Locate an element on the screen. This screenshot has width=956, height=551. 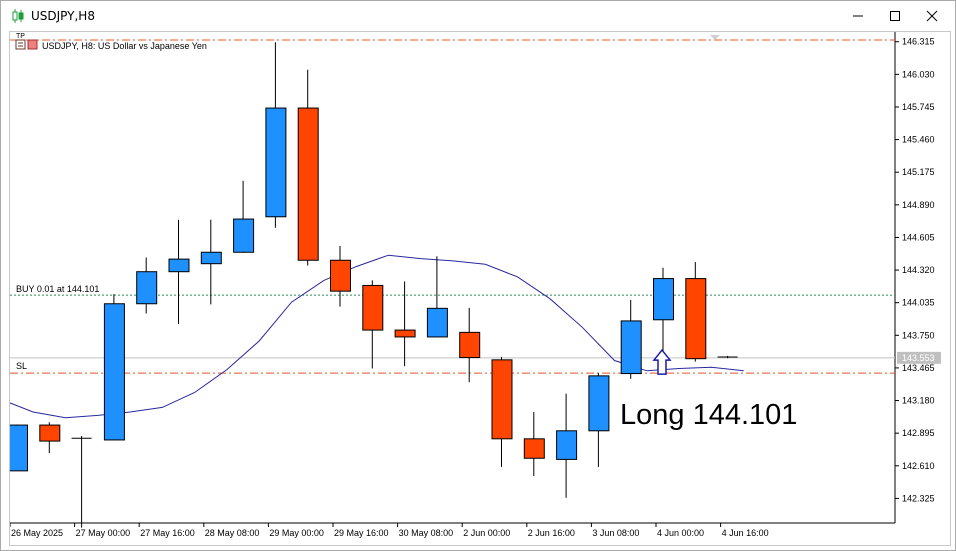
trade-annotation: Long 144.101 is located at coordinates (708, 415).